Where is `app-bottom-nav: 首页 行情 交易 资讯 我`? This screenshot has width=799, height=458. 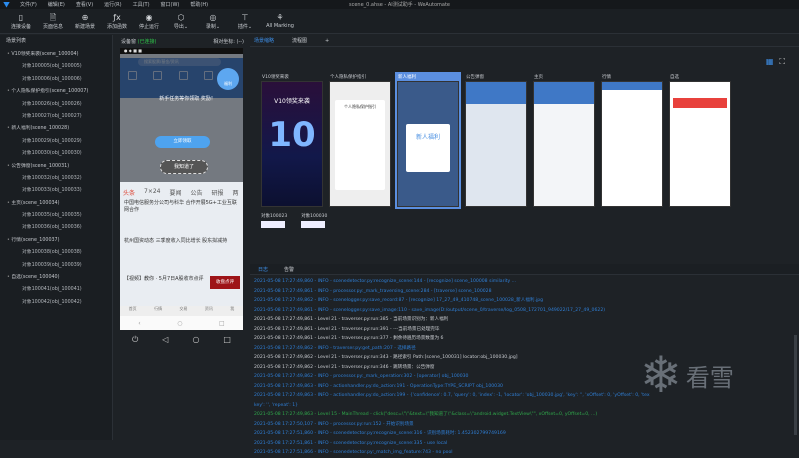
app-bottom-nav: 首页 行情 交易 资讯 我 is located at coordinates (181, 311).